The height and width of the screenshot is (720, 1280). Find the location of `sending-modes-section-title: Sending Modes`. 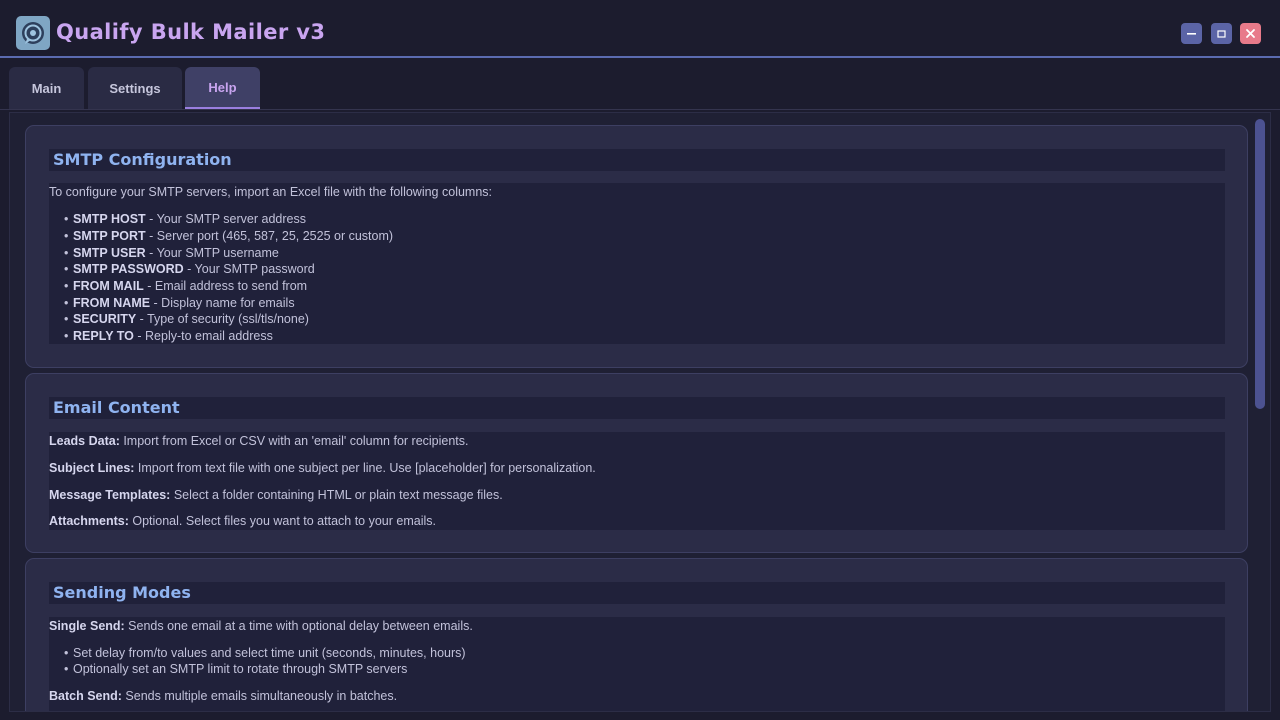

sending-modes-section-title: Sending Modes is located at coordinates (122, 592).